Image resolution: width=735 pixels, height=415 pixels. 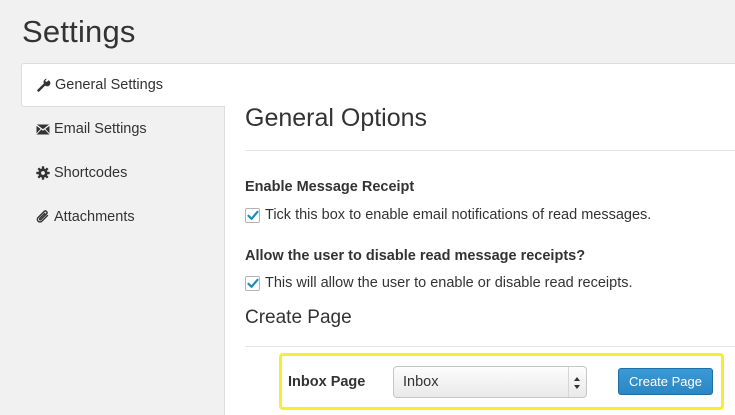 I want to click on envelope-icon, so click(x=43, y=129).